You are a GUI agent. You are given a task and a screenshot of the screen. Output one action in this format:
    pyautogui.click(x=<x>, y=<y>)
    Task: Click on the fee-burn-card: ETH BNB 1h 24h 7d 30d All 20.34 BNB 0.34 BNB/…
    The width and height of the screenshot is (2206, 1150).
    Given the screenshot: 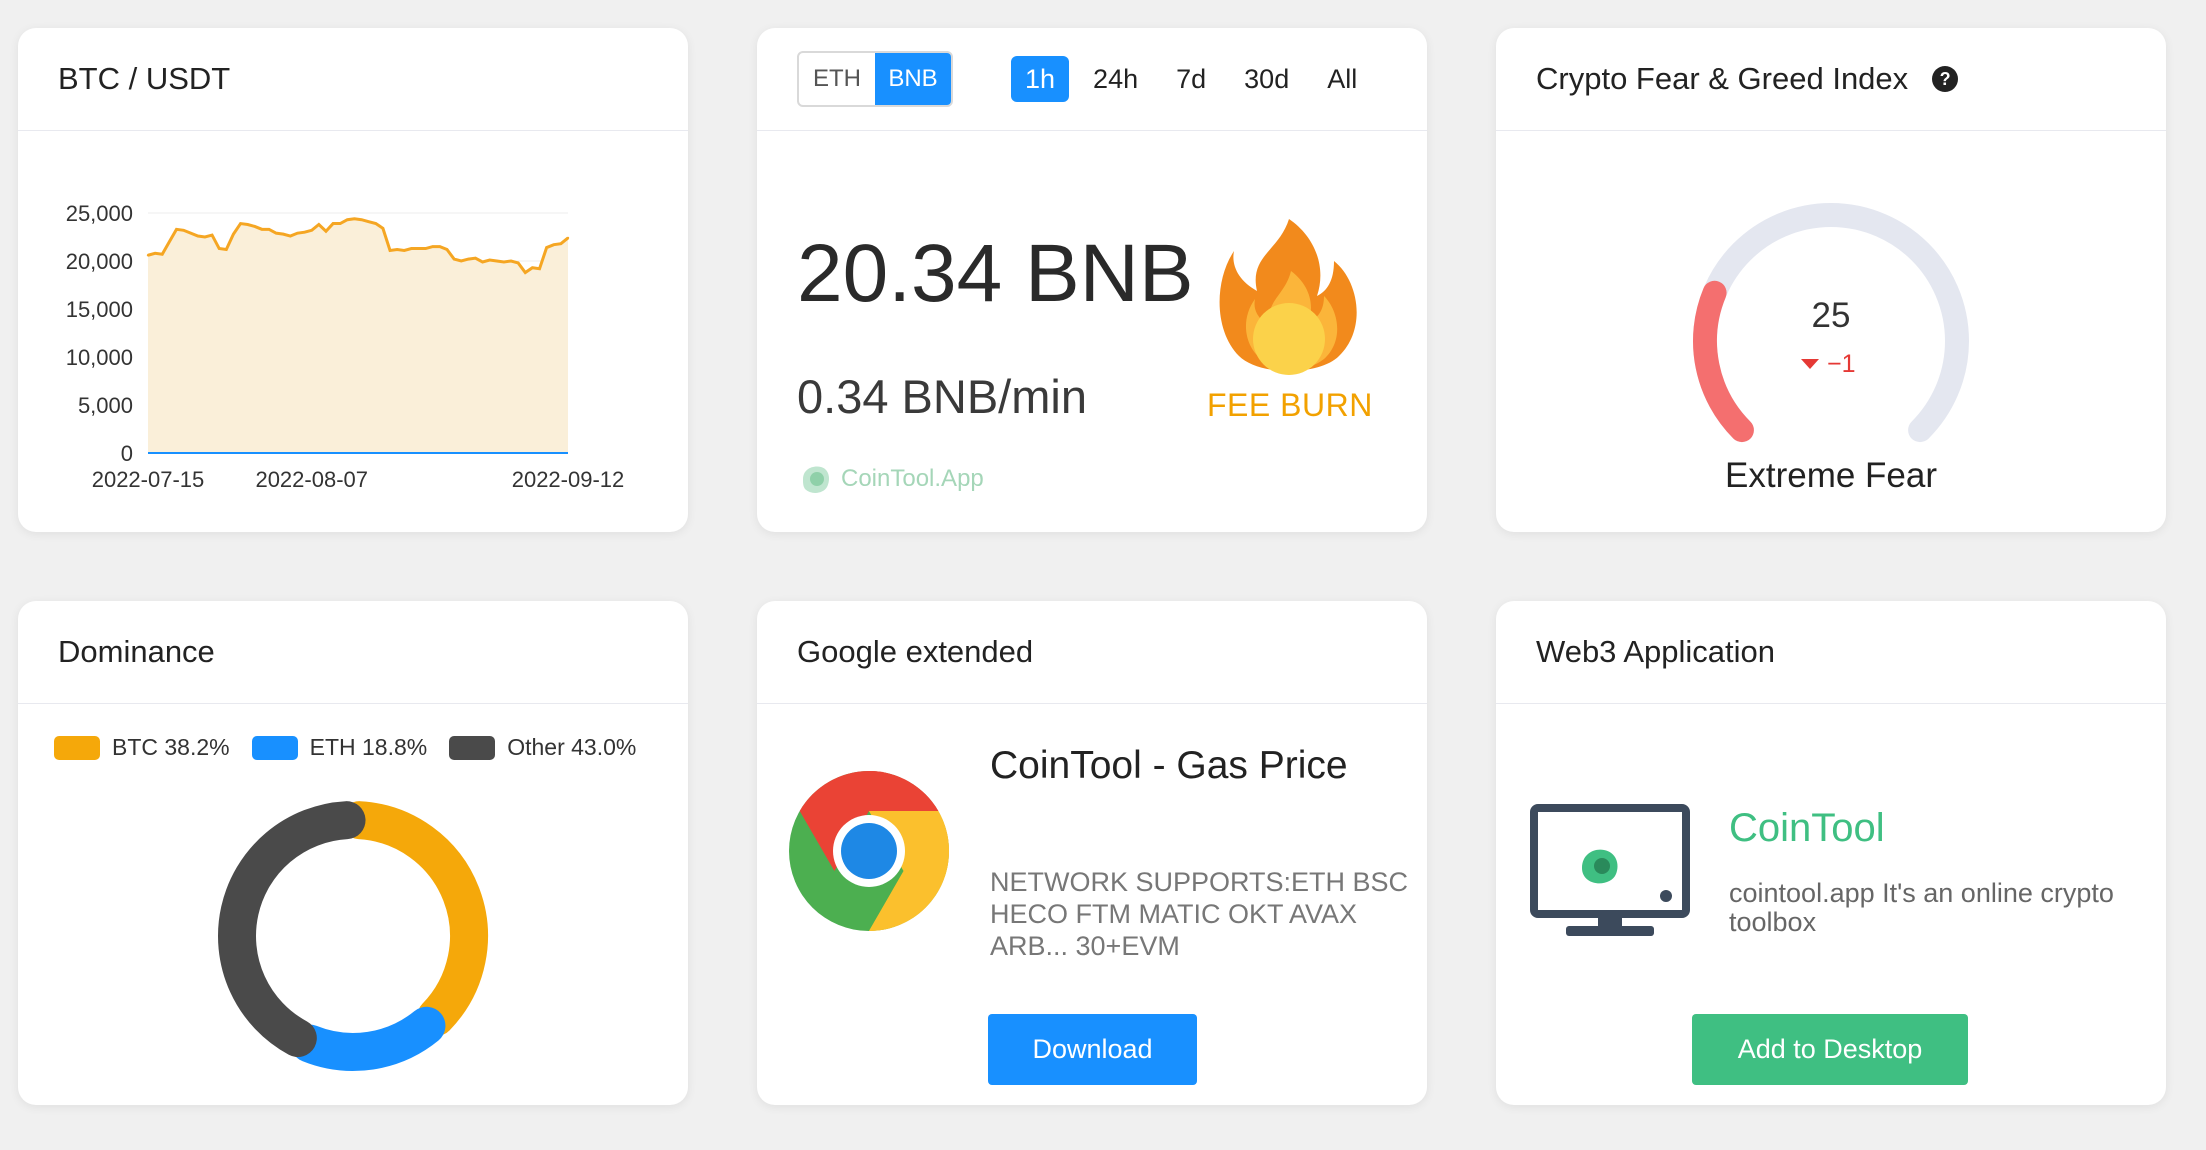 What is the action you would take?
    pyautogui.click(x=1092, y=280)
    